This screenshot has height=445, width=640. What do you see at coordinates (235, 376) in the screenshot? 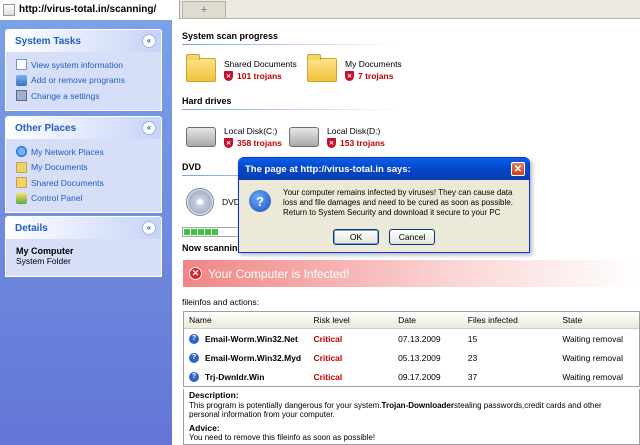
I see `threat-name: Trj-Dwnldr.Win` at bounding box center [235, 376].